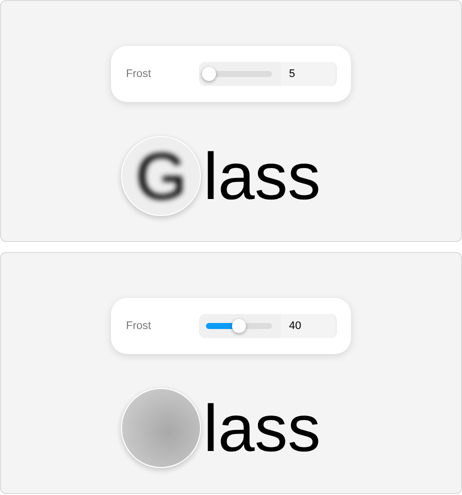 The image size is (462, 495). I want to click on frosted-lens: G, so click(161, 176).